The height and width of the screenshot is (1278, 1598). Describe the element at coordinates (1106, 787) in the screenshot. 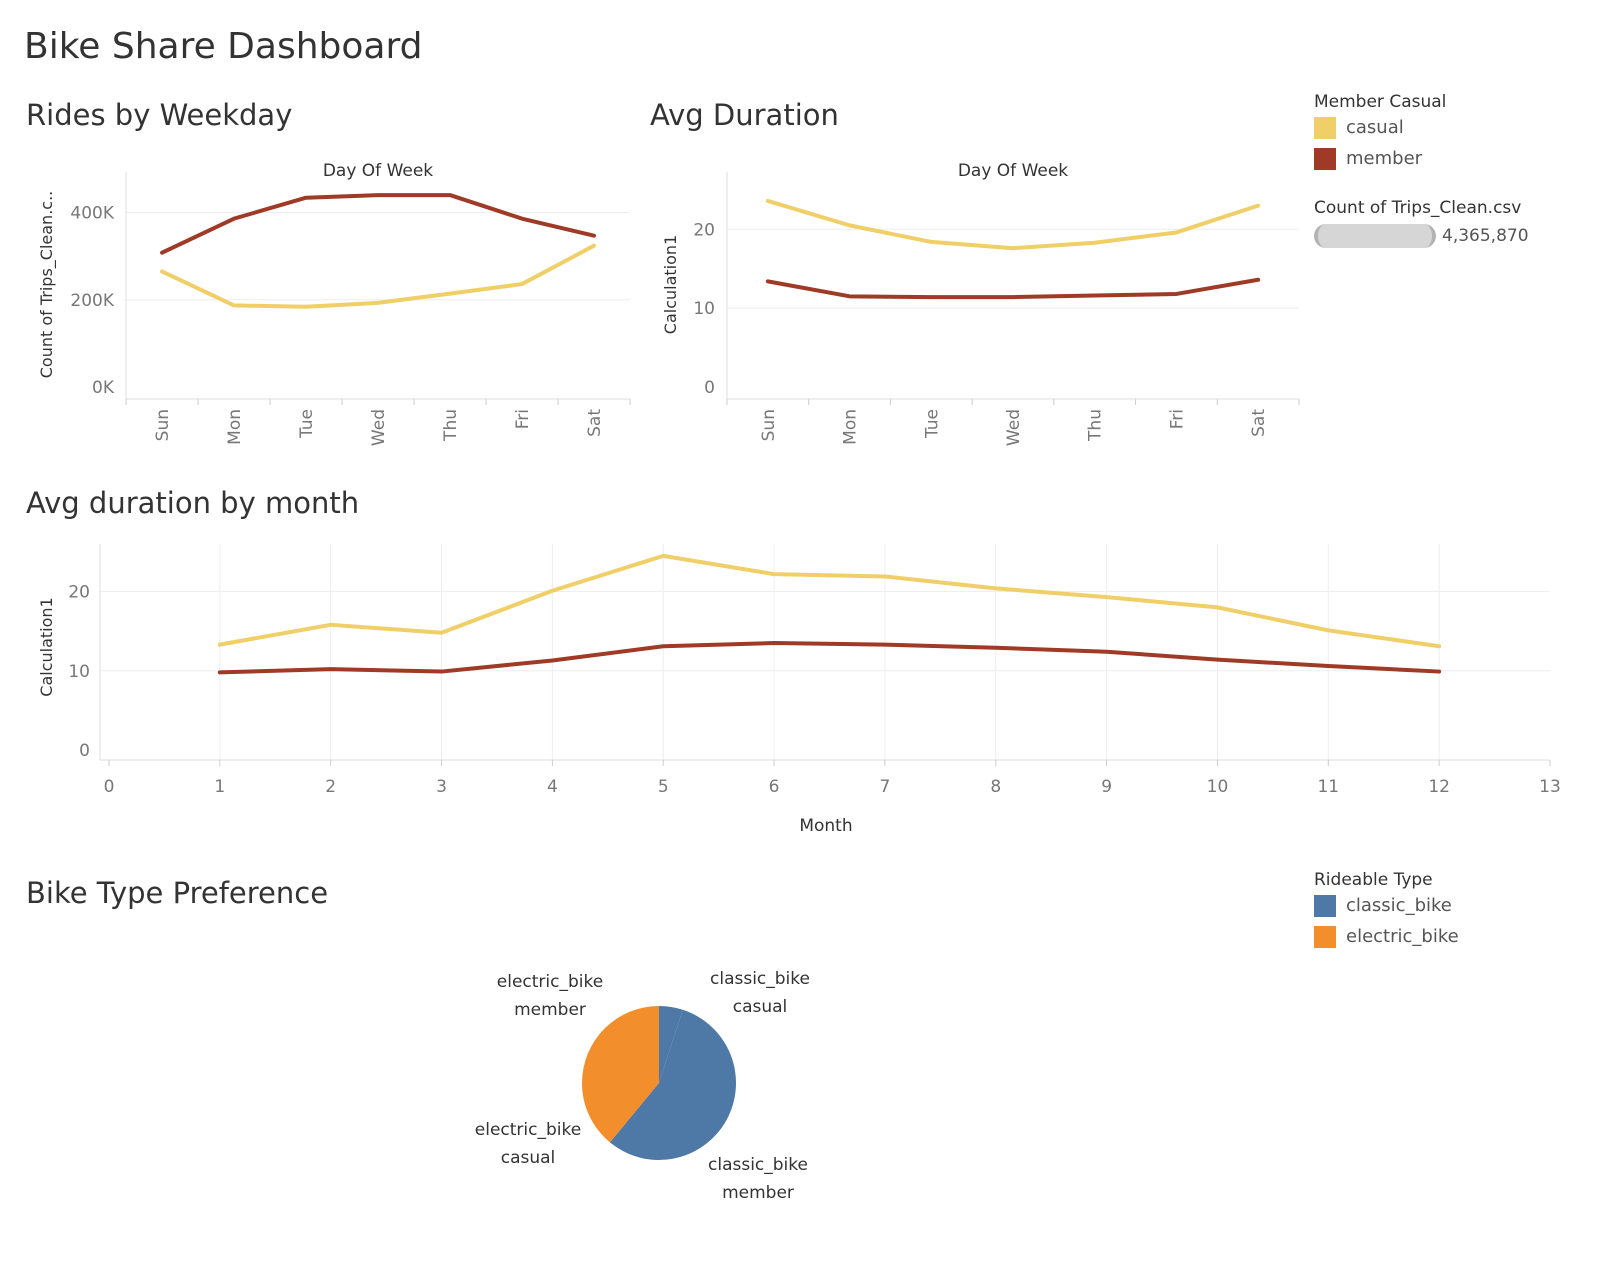

I see `x-tick-label: 9` at that location.